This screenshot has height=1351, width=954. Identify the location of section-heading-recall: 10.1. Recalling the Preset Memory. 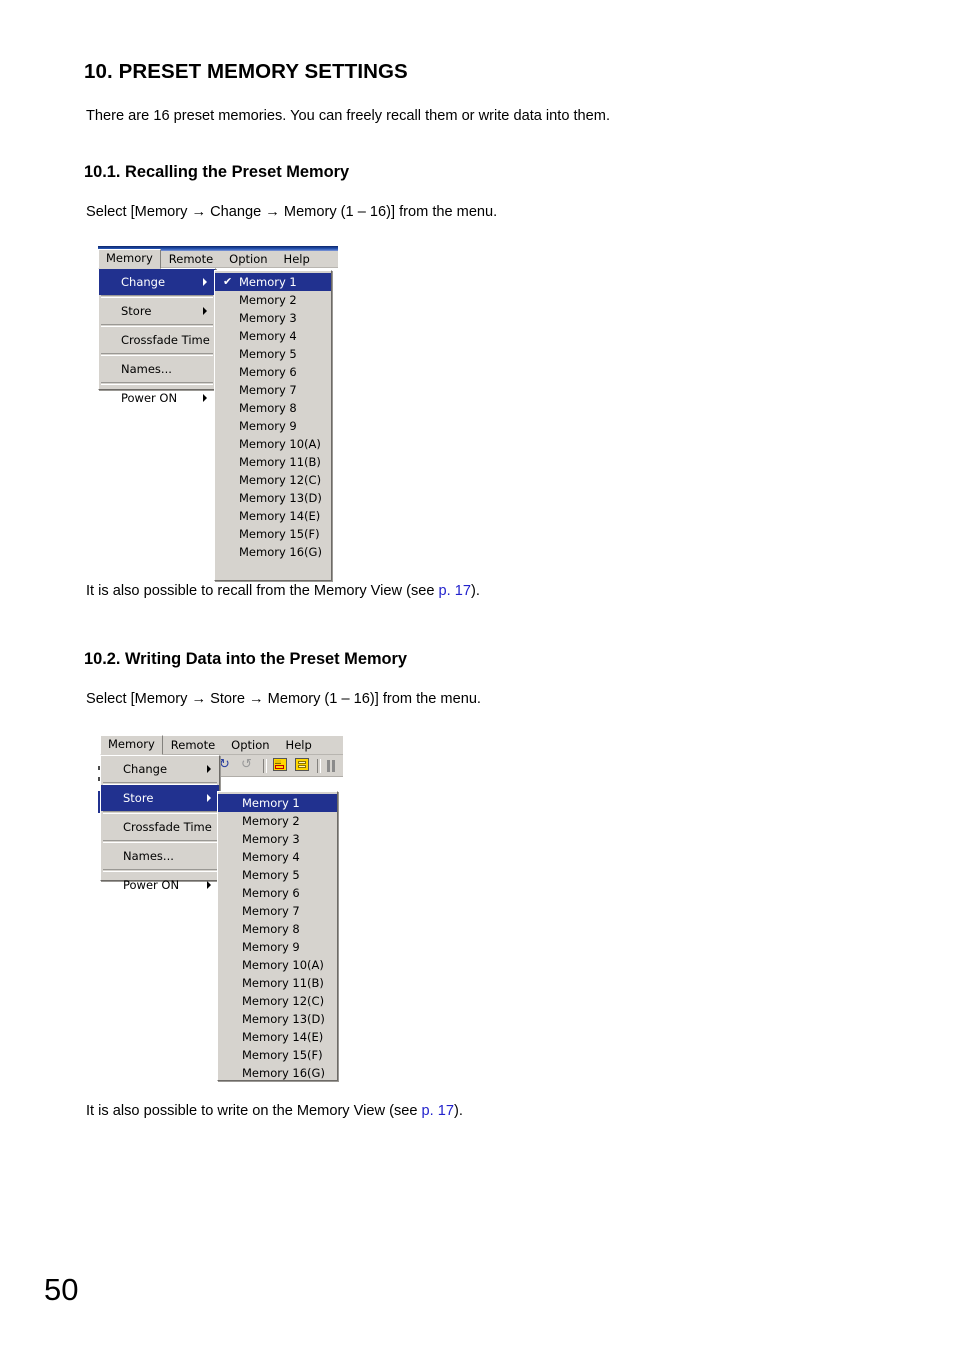
(217, 172).